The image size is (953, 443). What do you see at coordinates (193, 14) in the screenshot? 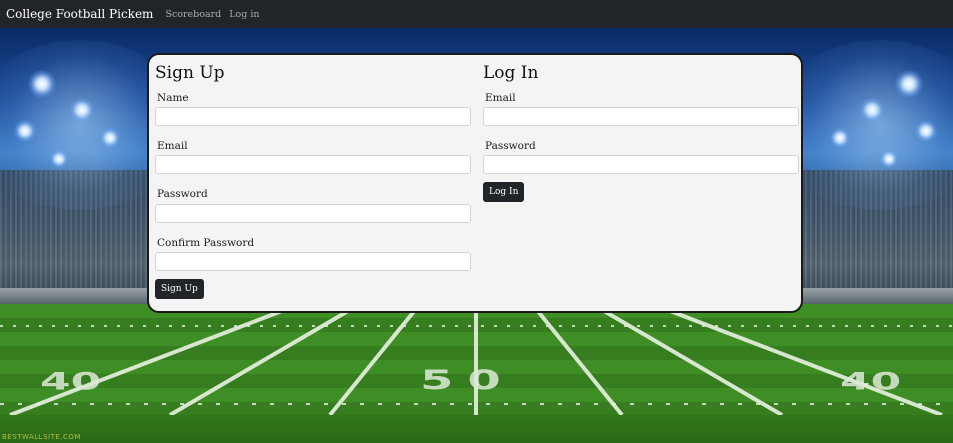
I see `nav-link-scoreboard: Scoreboard` at bounding box center [193, 14].